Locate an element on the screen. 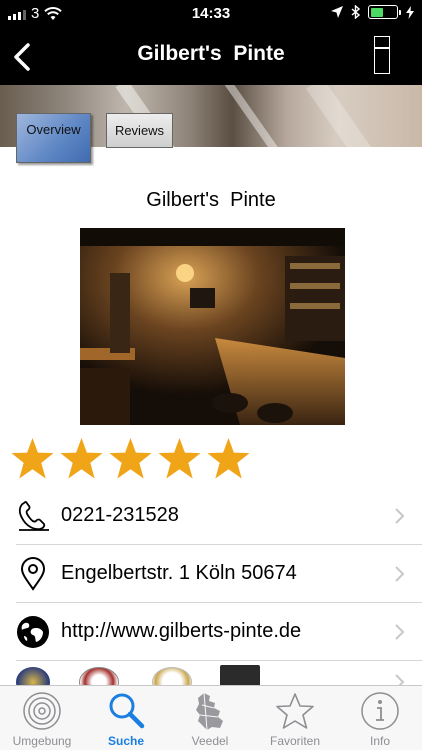 This screenshot has height=750, width=422. tab-veedel: Veedel is located at coordinates (210, 718).